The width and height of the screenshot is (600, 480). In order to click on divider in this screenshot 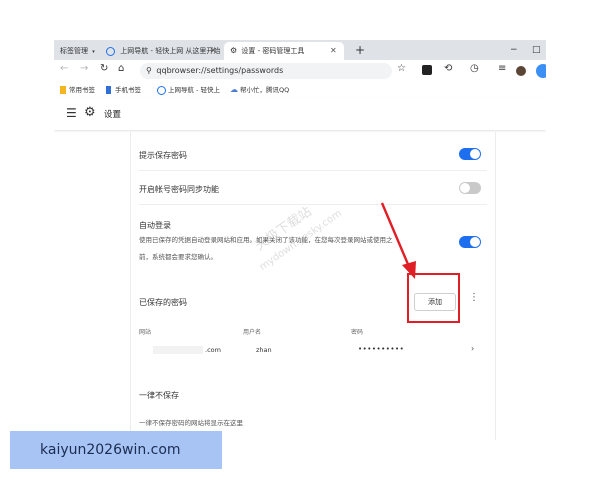, I will do `click(313, 170)`.